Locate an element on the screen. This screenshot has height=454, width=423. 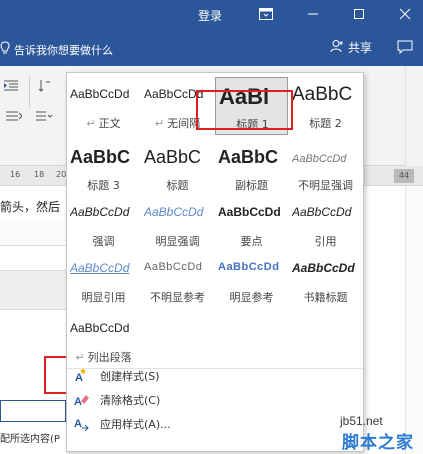
login-link: 登录 is located at coordinates (210, 15).